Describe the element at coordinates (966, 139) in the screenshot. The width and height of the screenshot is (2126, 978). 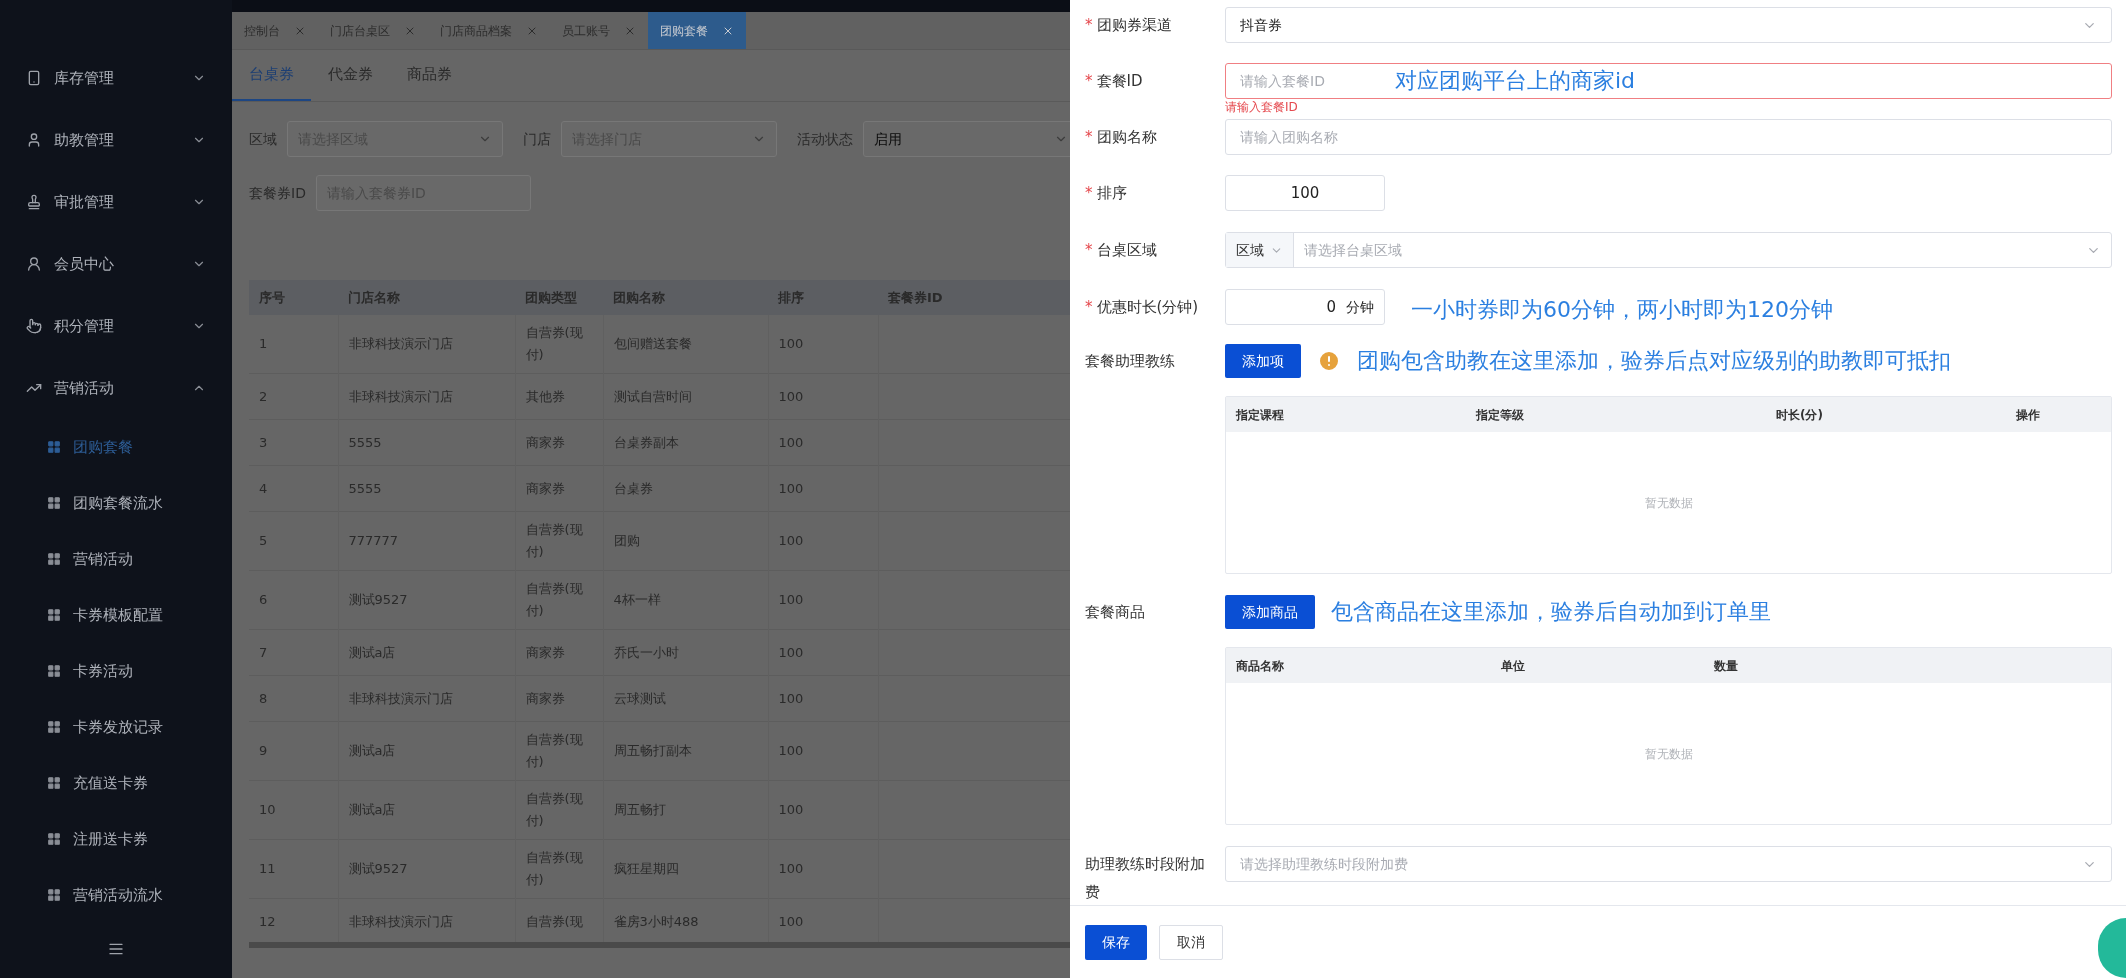
I see `filter-select: 启用` at that location.